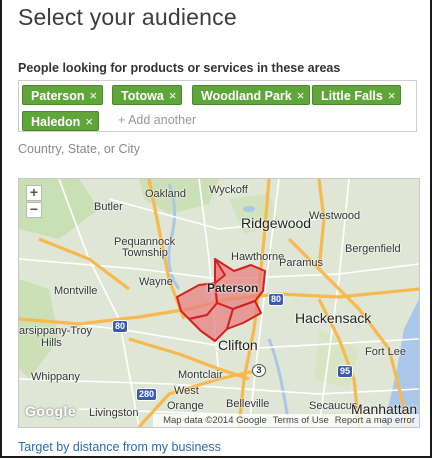 The width and height of the screenshot is (432, 460). What do you see at coordinates (145, 253) in the screenshot?
I see `map-label-township: Township` at bounding box center [145, 253].